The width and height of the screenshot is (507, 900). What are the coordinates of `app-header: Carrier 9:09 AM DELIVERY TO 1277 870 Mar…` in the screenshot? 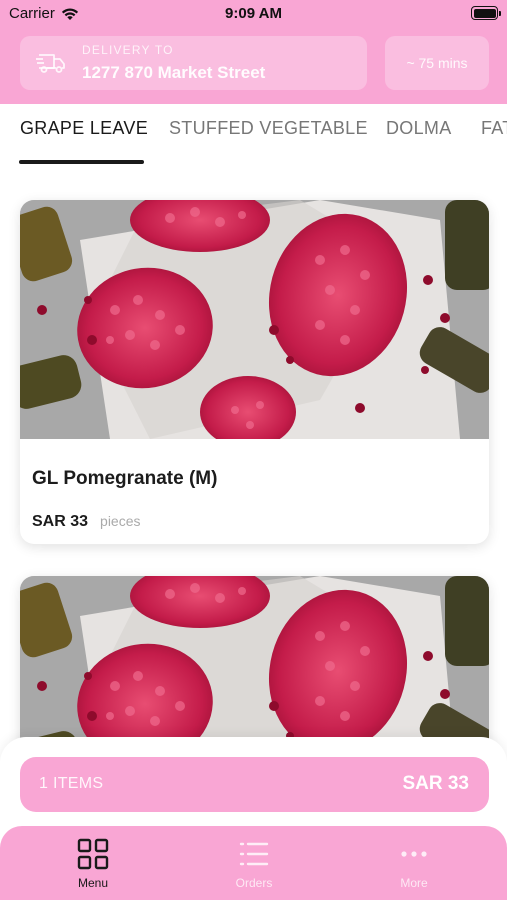 It's located at (253, 52).